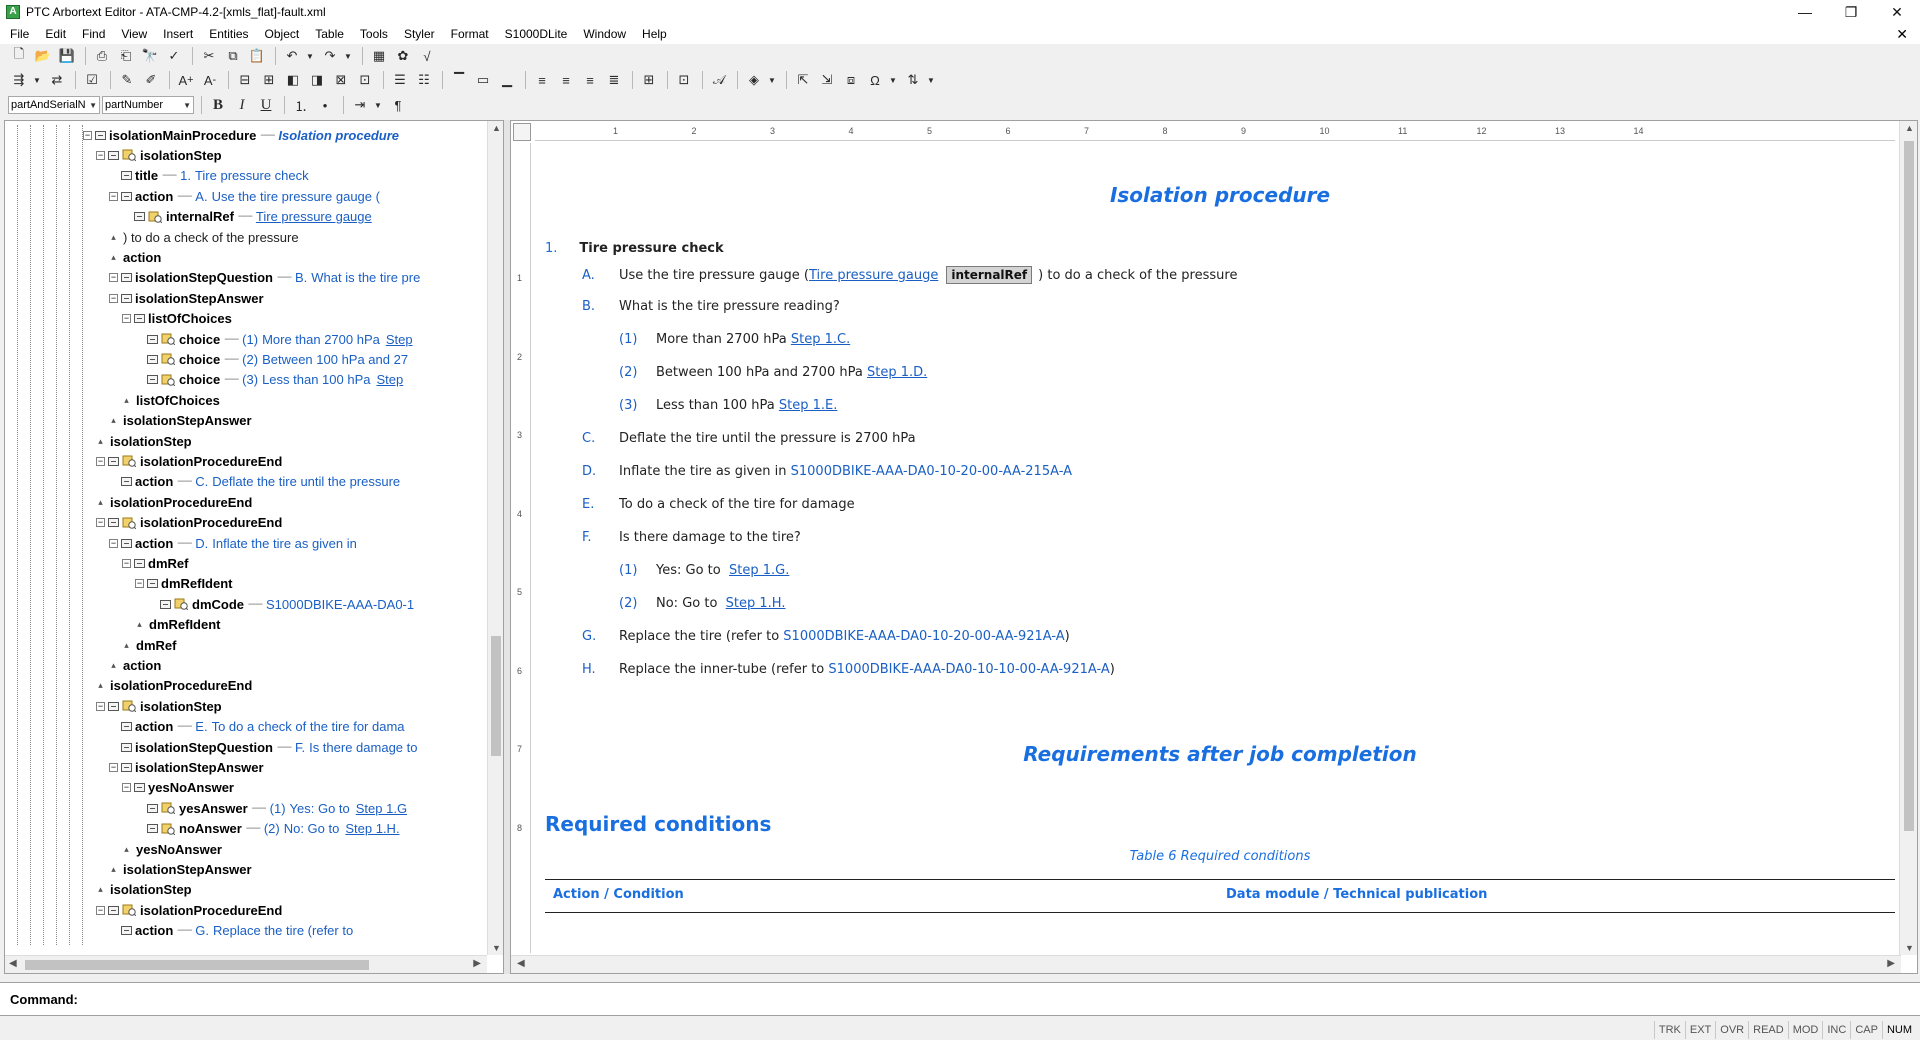 Image resolution: width=1920 pixels, height=1040 pixels. I want to click on underline-button: U, so click(266, 105).